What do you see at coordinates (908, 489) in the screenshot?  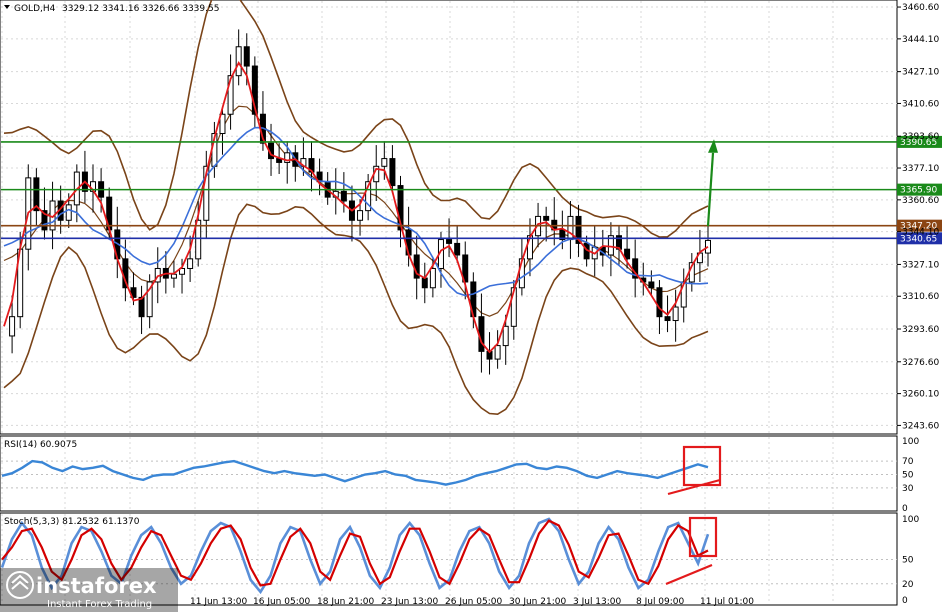 I see `rsi-y-tick-label: 30` at bounding box center [908, 489].